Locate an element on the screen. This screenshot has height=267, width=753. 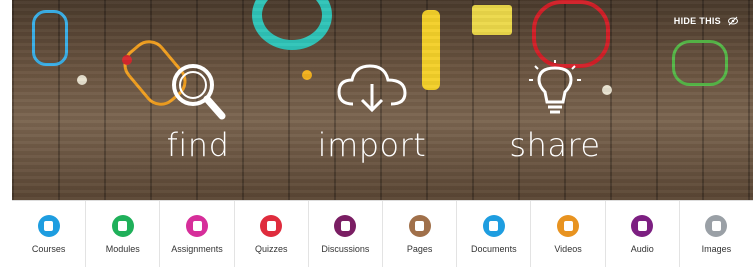
course-icon is located at coordinates (48, 225).